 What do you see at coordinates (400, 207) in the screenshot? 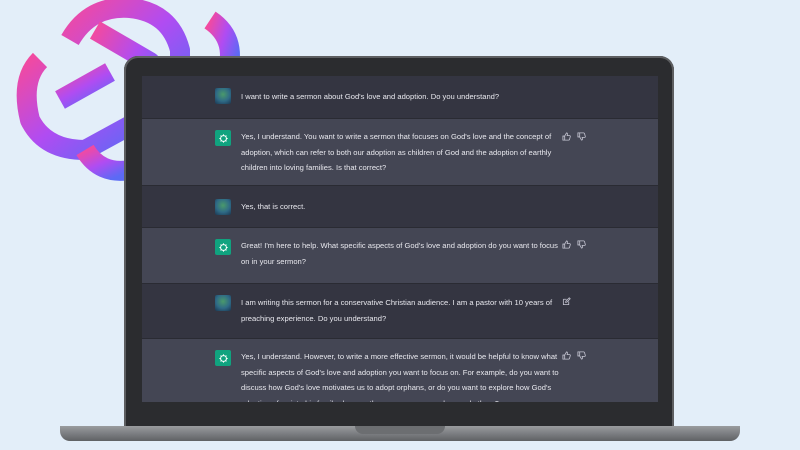
I see `chat-message-user: Yes, that is correct.` at bounding box center [400, 207].